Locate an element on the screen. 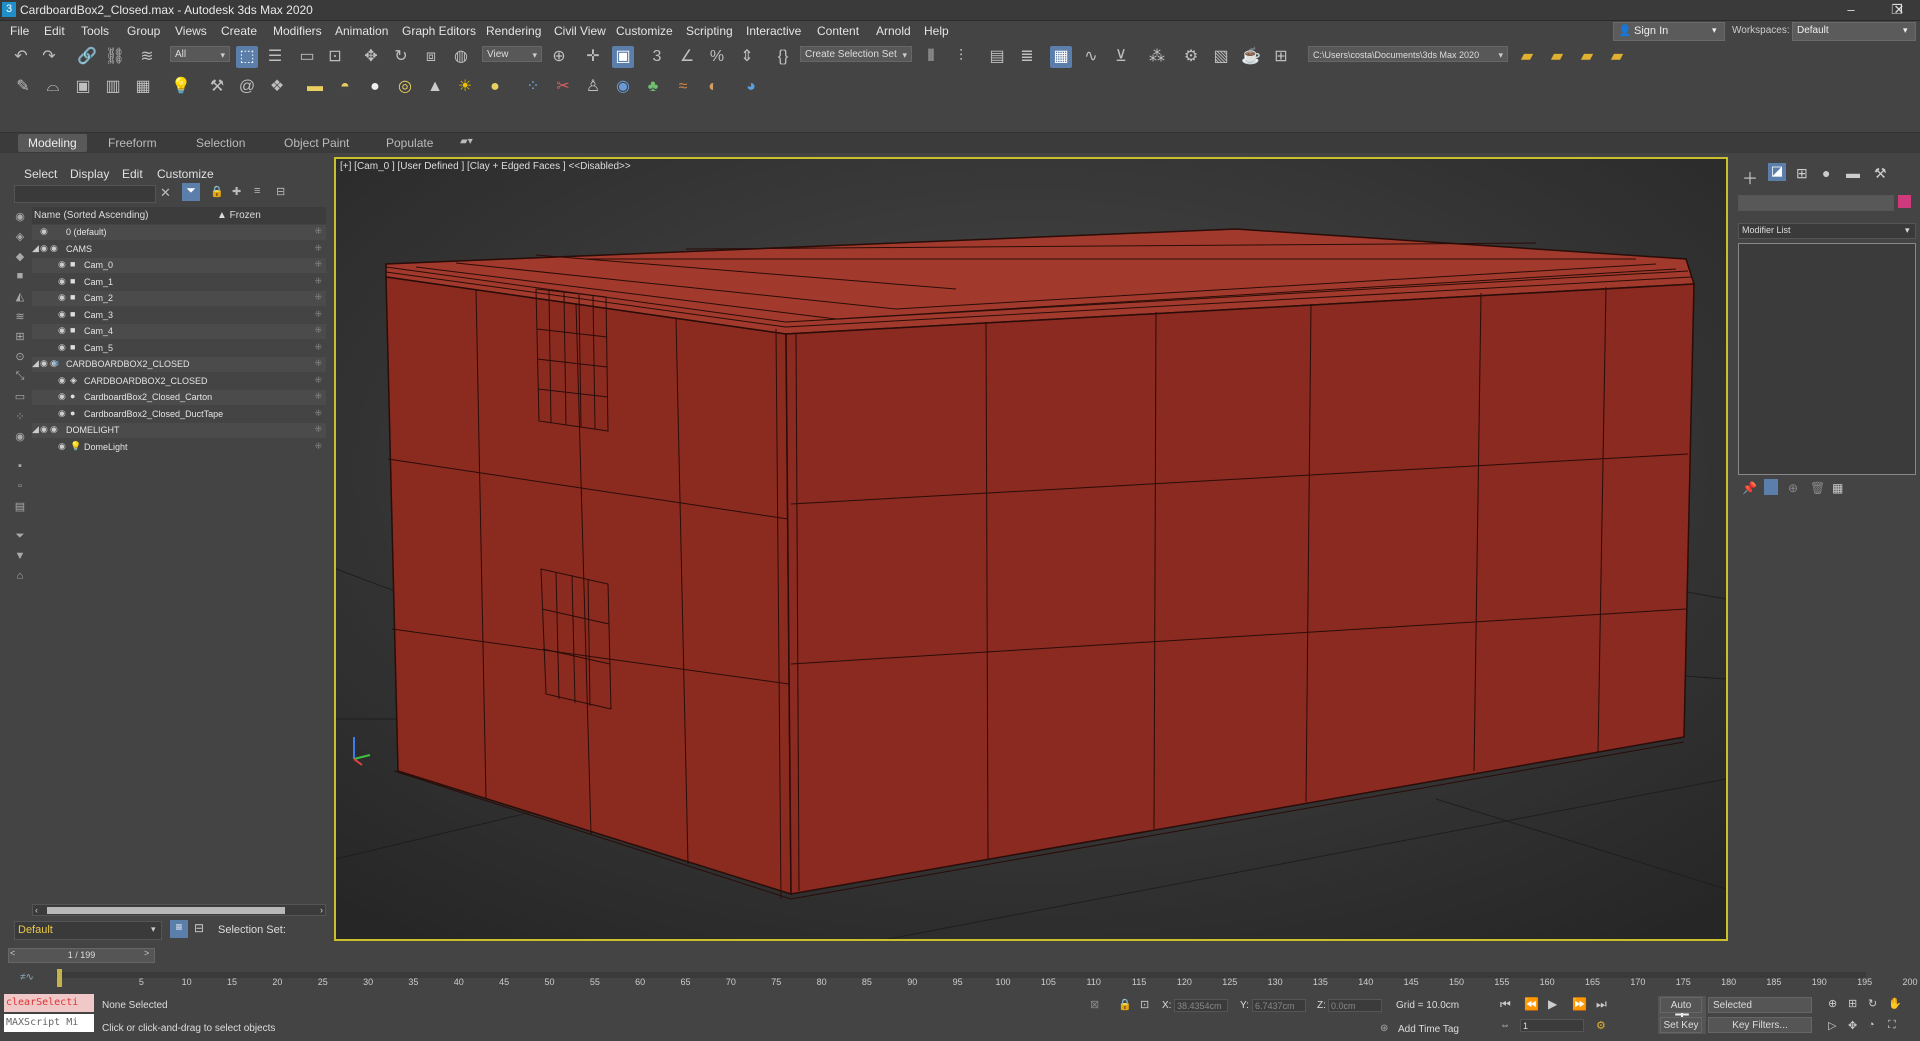 The image size is (1920, 1041). dome-icon: ◓ is located at coordinates (345, 87).